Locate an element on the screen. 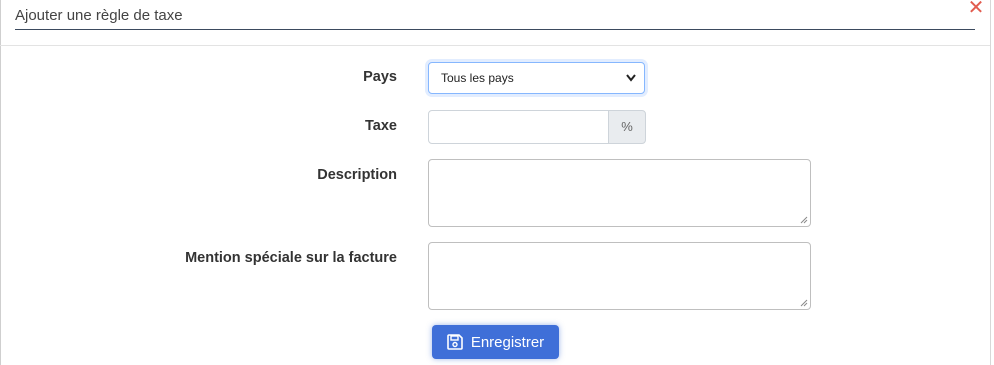 This screenshot has width=994, height=365. mention-label: Mention spéciale sur la facture is located at coordinates (291, 258).